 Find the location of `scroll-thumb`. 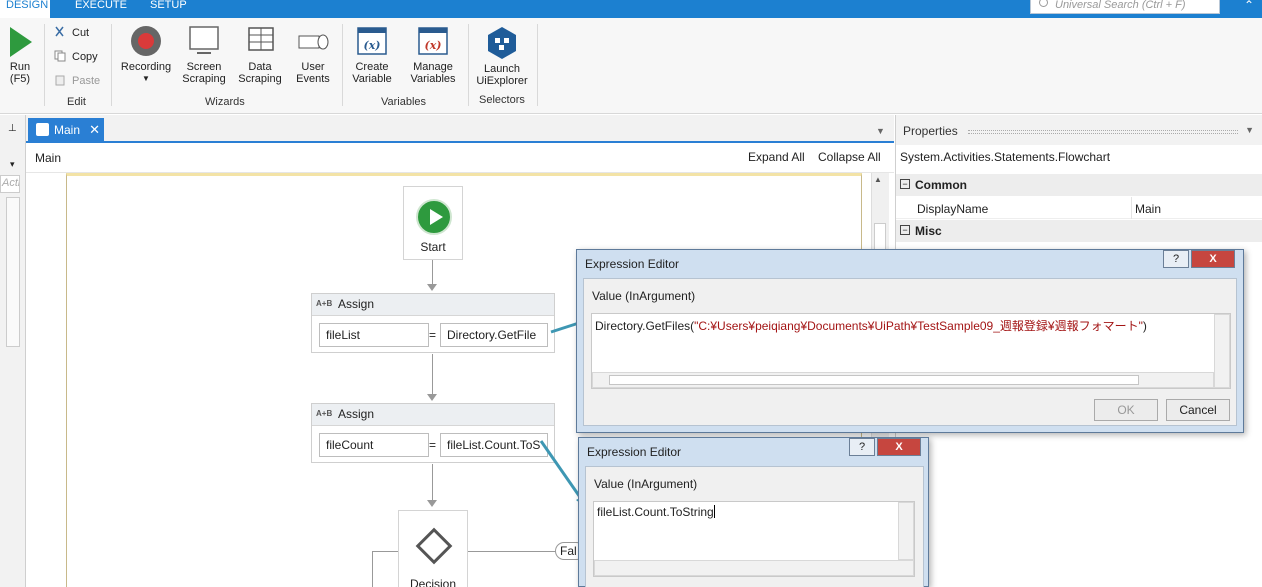

scroll-thumb is located at coordinates (874, 380).